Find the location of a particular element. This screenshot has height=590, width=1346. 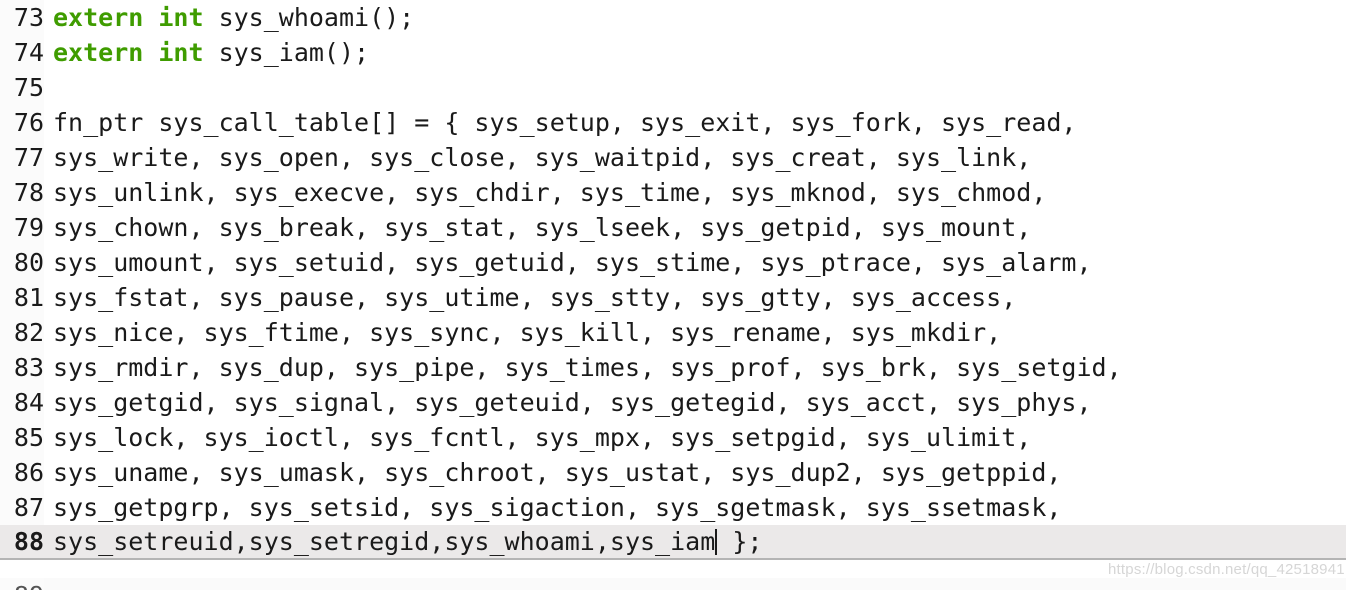

code-text-after-cursor: }; is located at coordinates (740, 541).